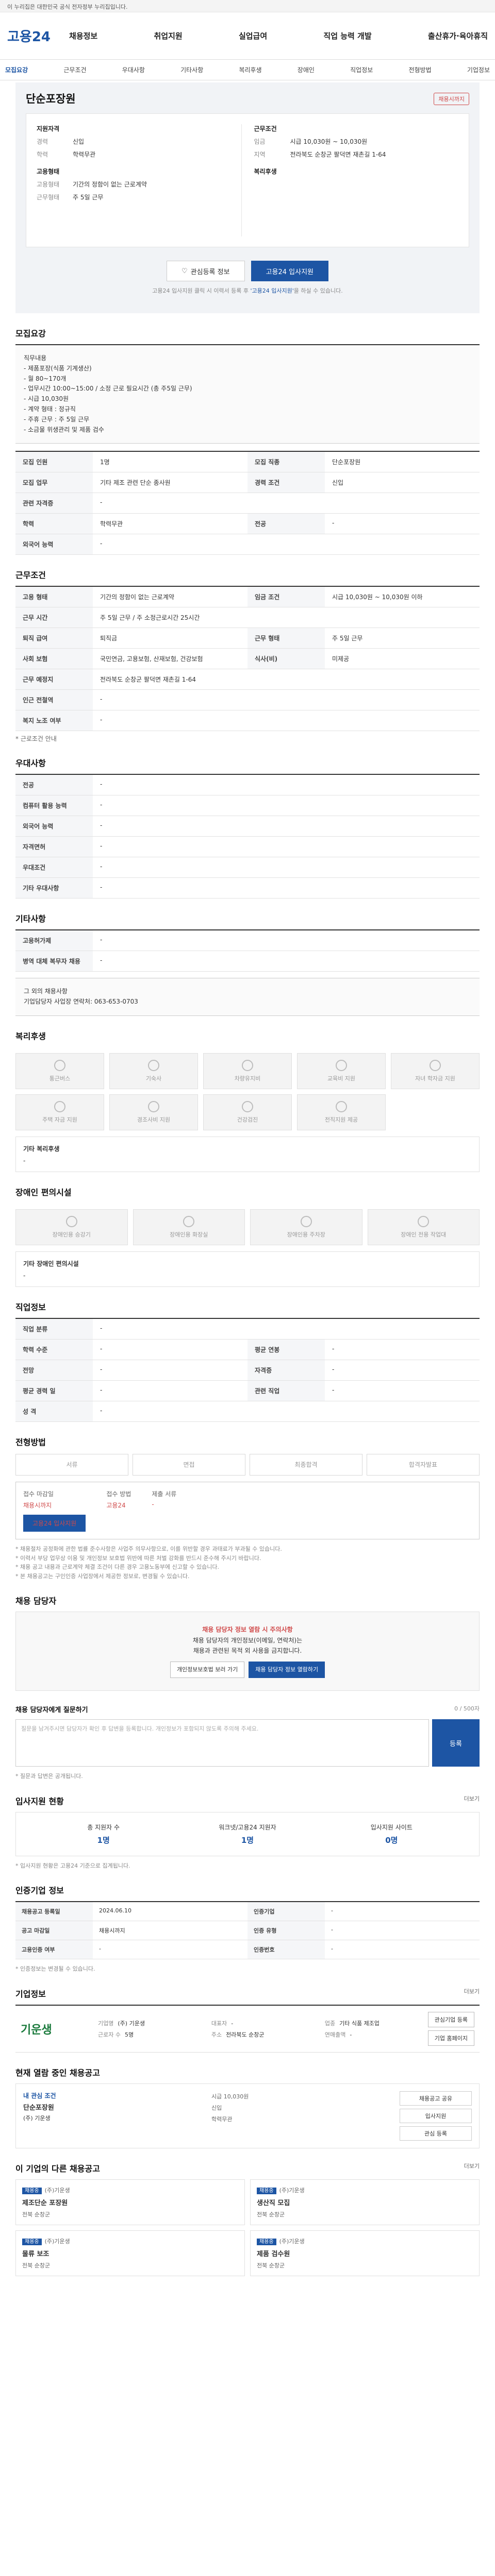 Image resolution: width=495 pixels, height=2576 pixels. What do you see at coordinates (247, 1640) in the screenshot?
I see `warning-line: 채용 담당자의 개인정보(이메일, 연락처)는` at bounding box center [247, 1640].